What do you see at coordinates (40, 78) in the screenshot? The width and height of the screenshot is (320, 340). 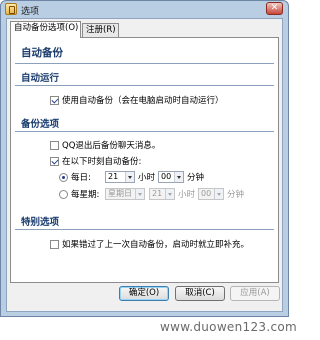 I see `section-heading-autorun: 自动运行` at bounding box center [40, 78].